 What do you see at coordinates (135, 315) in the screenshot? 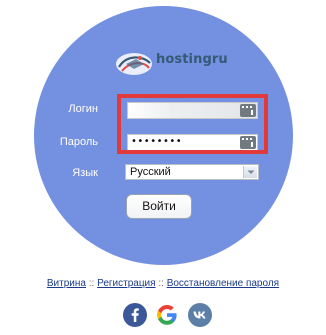
I see `facebook-icon` at bounding box center [135, 315].